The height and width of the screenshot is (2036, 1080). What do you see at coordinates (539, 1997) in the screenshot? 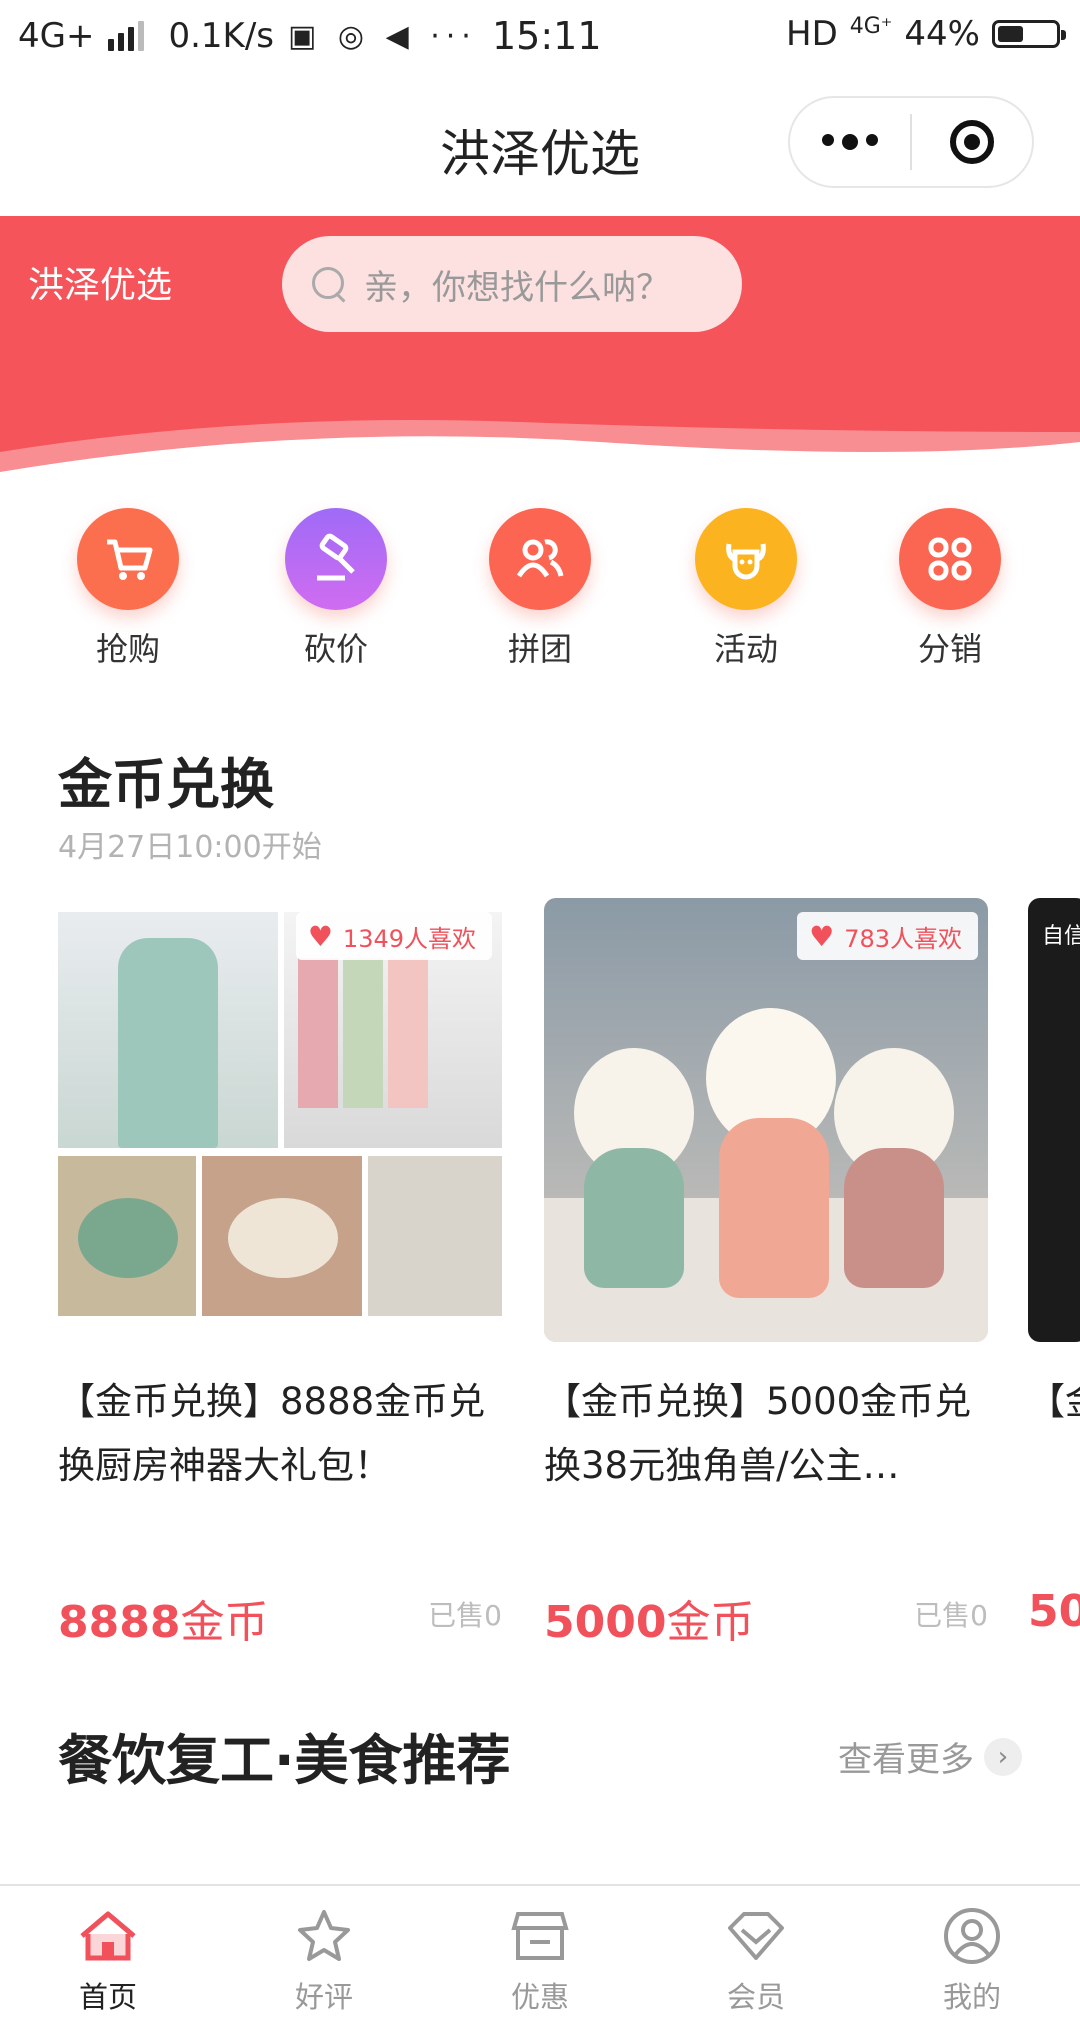
I see `tab-label: 优惠` at bounding box center [539, 1997].